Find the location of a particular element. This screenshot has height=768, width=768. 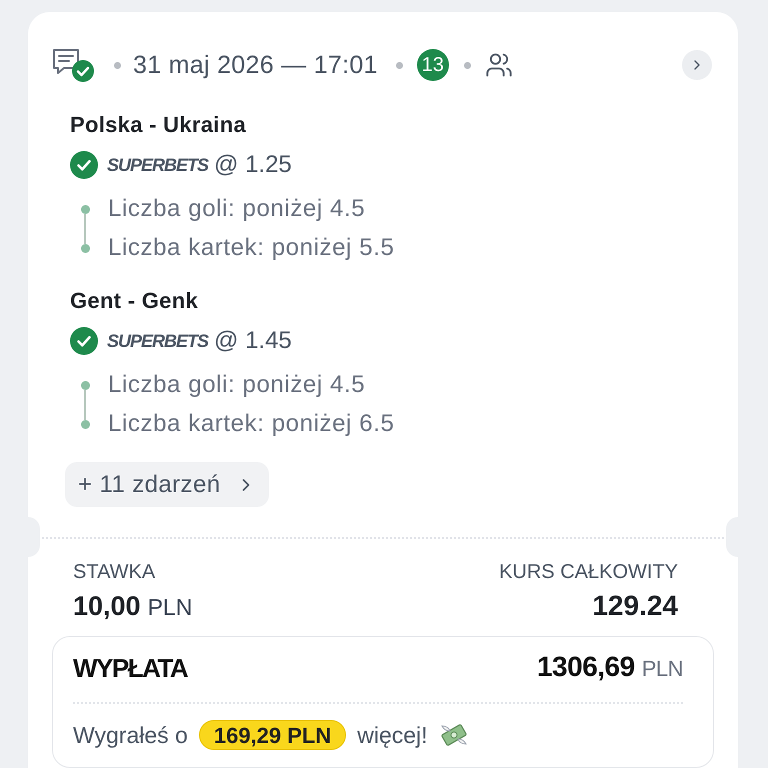

match-title: Gent - Genk is located at coordinates (134, 301).